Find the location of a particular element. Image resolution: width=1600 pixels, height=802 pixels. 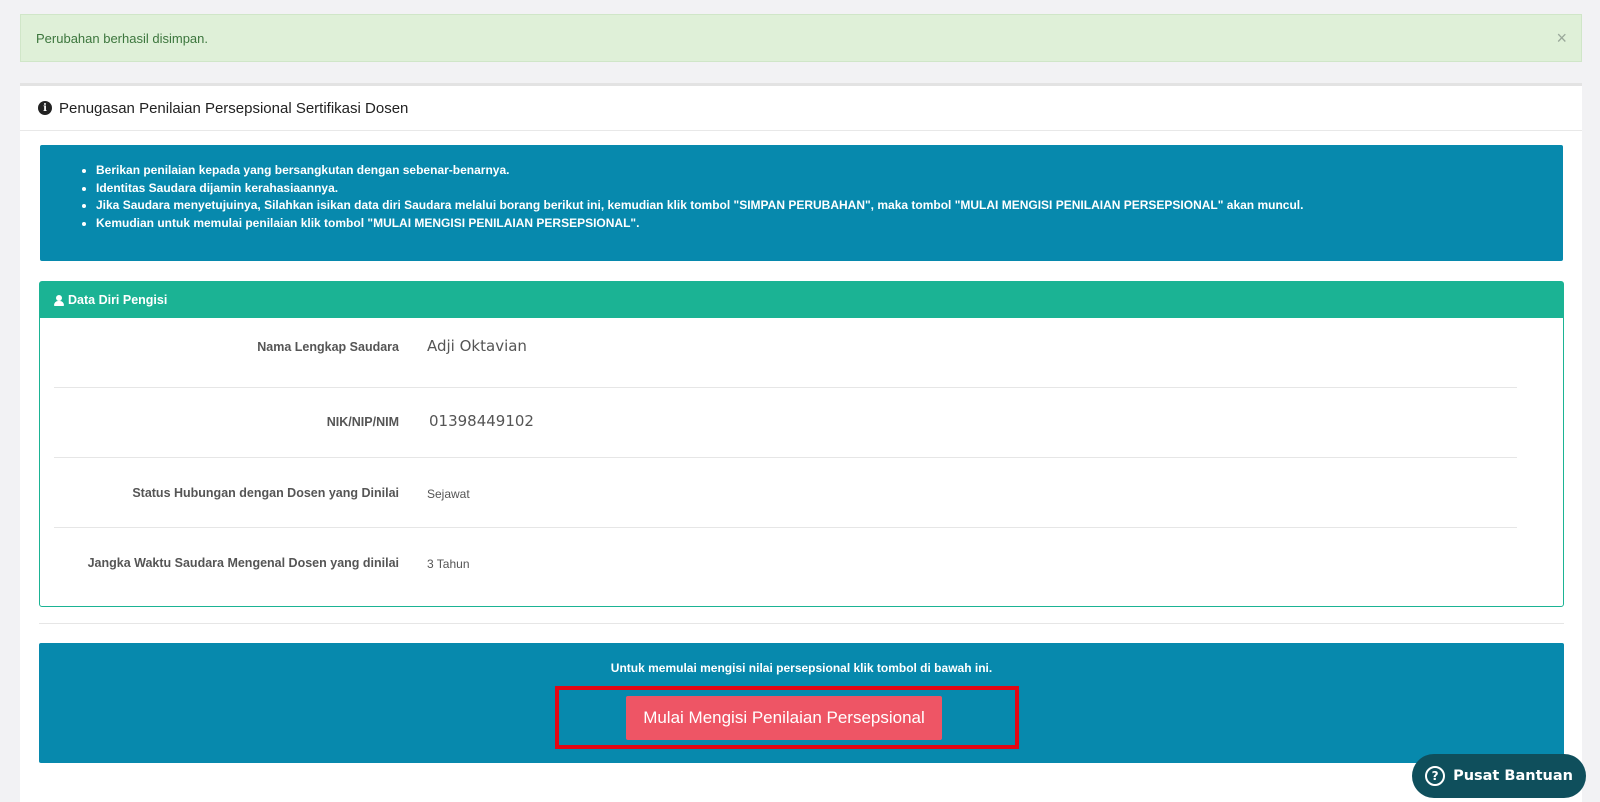

field-row-nama: Nama Lengkap Saudara Adji Oktavian is located at coordinates (785, 353).